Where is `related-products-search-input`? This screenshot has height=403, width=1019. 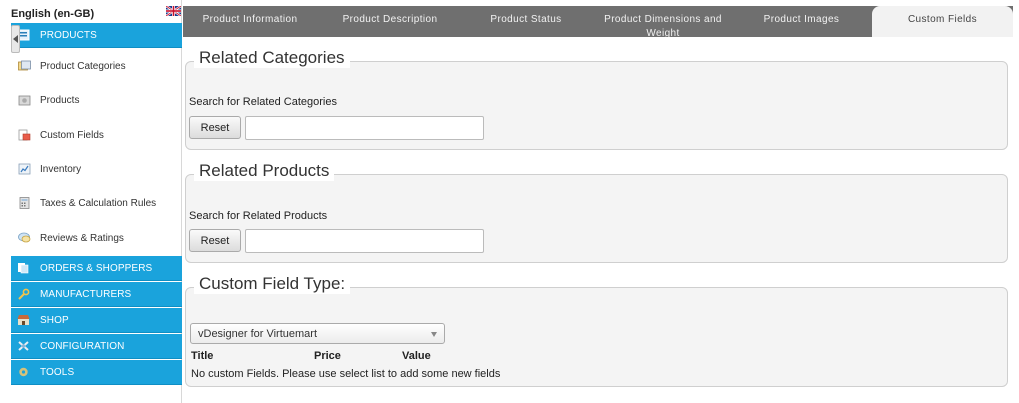 related-products-search-input is located at coordinates (364, 241).